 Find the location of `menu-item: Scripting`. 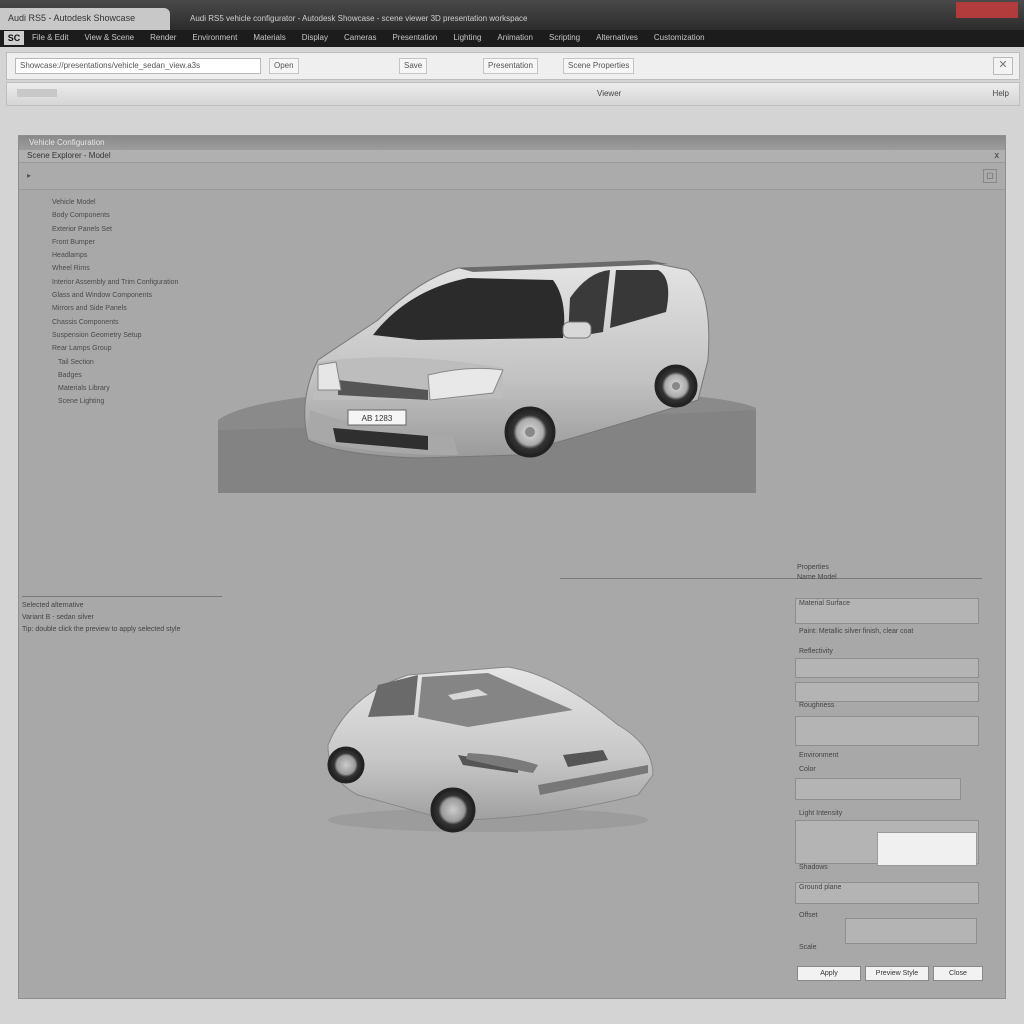

menu-item: Scripting is located at coordinates (564, 37).